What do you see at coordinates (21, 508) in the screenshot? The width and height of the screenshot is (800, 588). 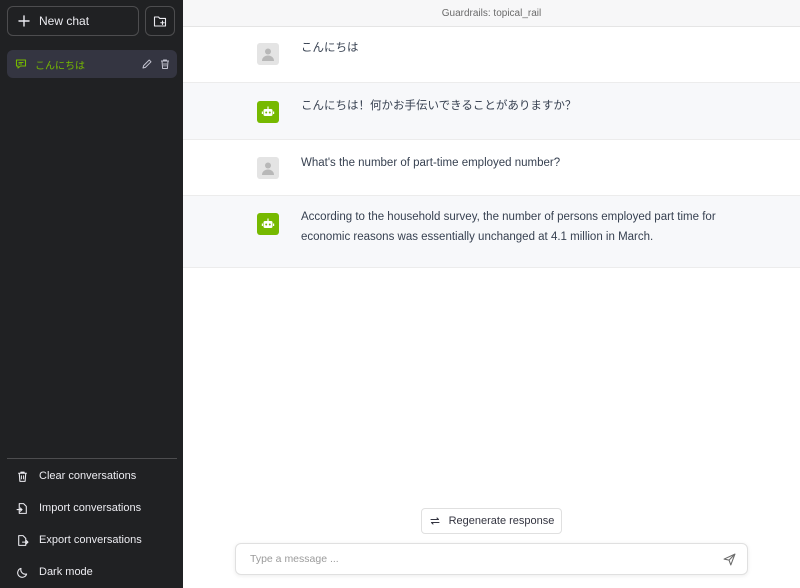 I see `file-import-icon` at bounding box center [21, 508].